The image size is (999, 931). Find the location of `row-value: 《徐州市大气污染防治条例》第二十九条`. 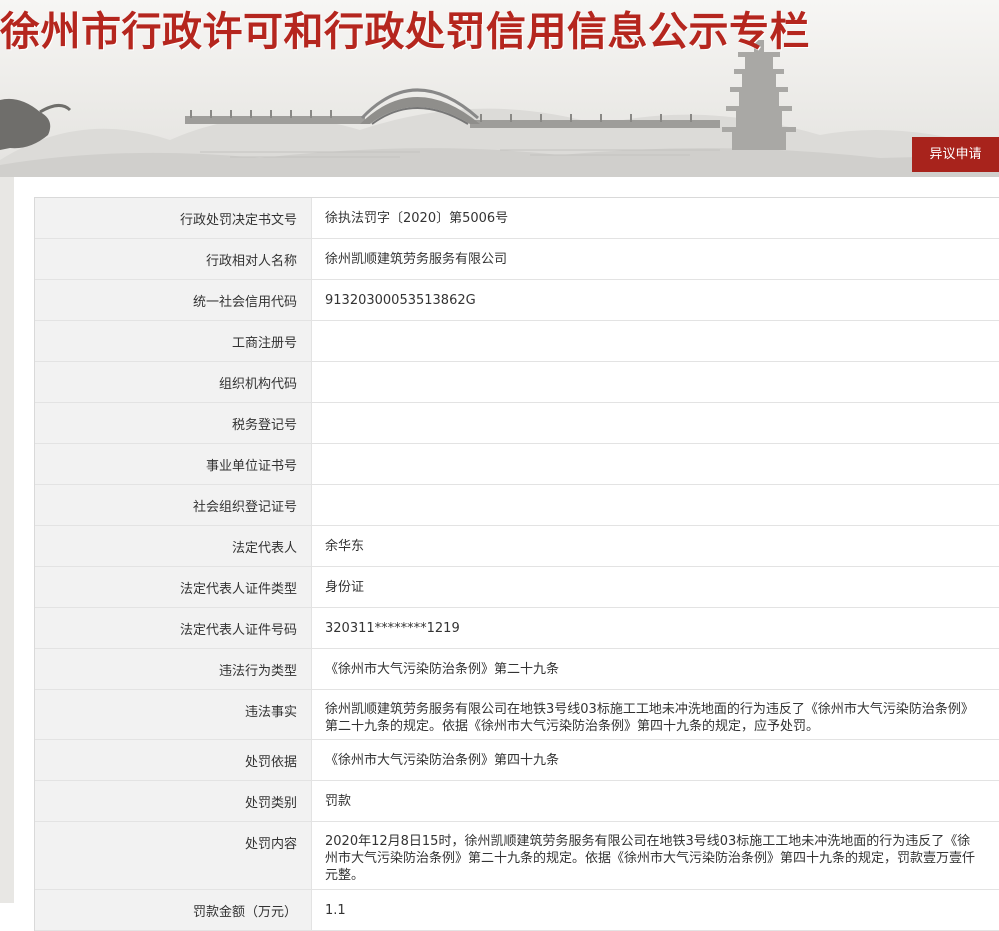

row-value: 《徐州市大气污染防治条例》第二十九条 is located at coordinates (442, 669).